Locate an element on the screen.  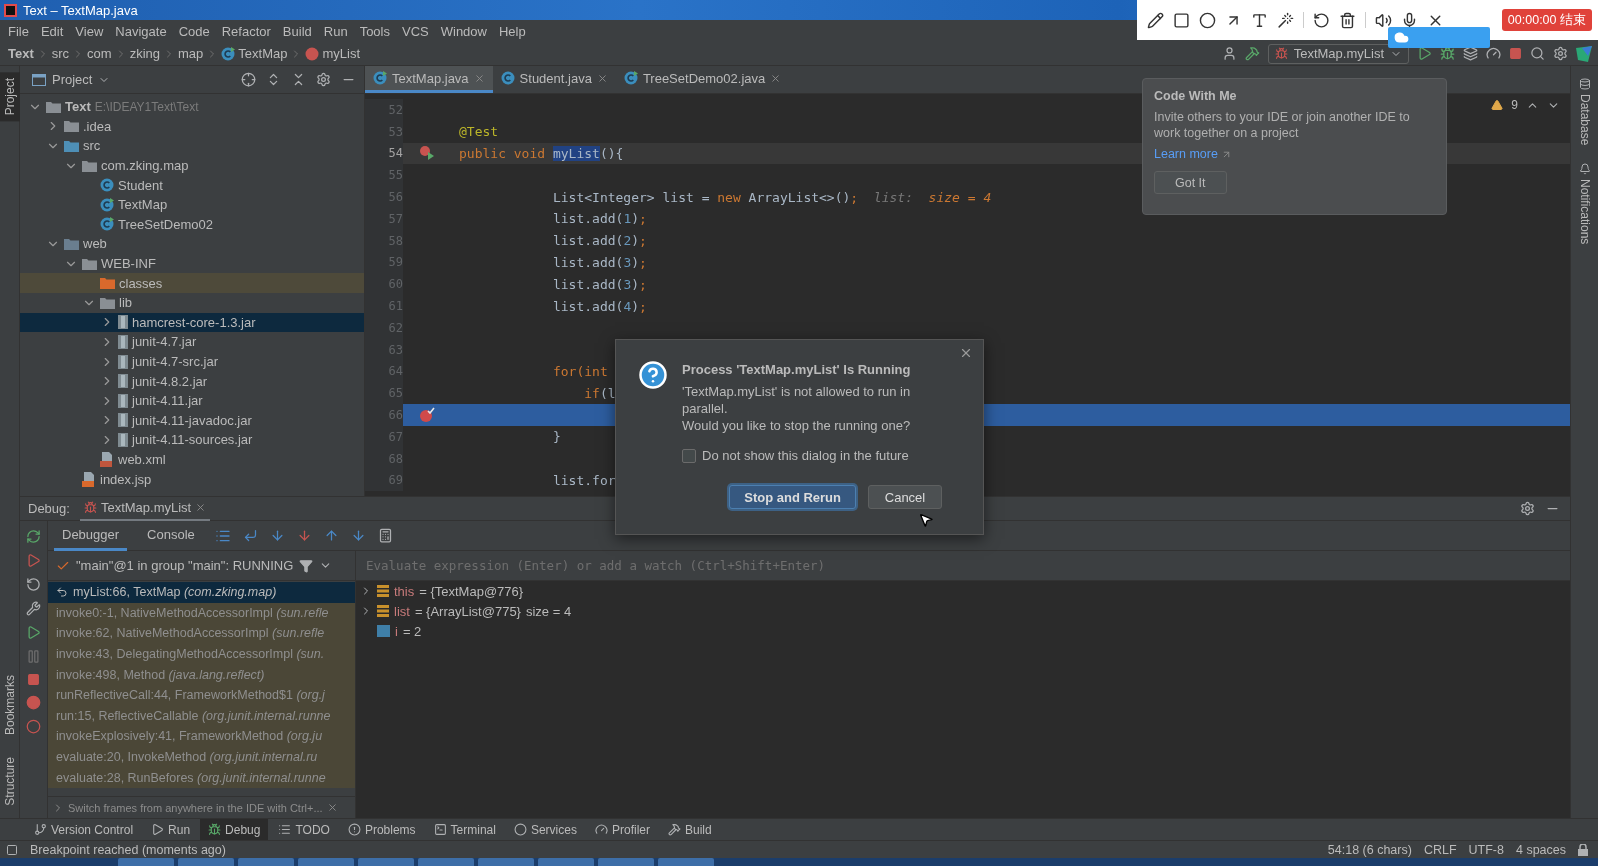
tool-window-tab: Bookmarks is located at coordinates (10, 705).